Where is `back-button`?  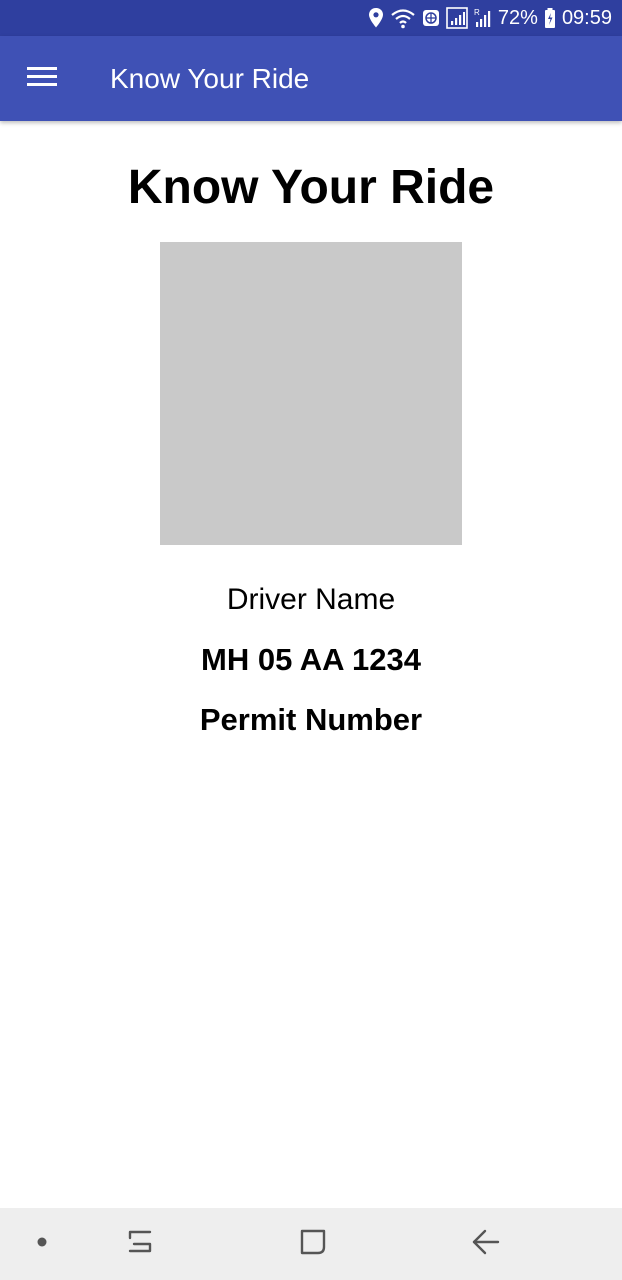 back-button is located at coordinates (486, 1244).